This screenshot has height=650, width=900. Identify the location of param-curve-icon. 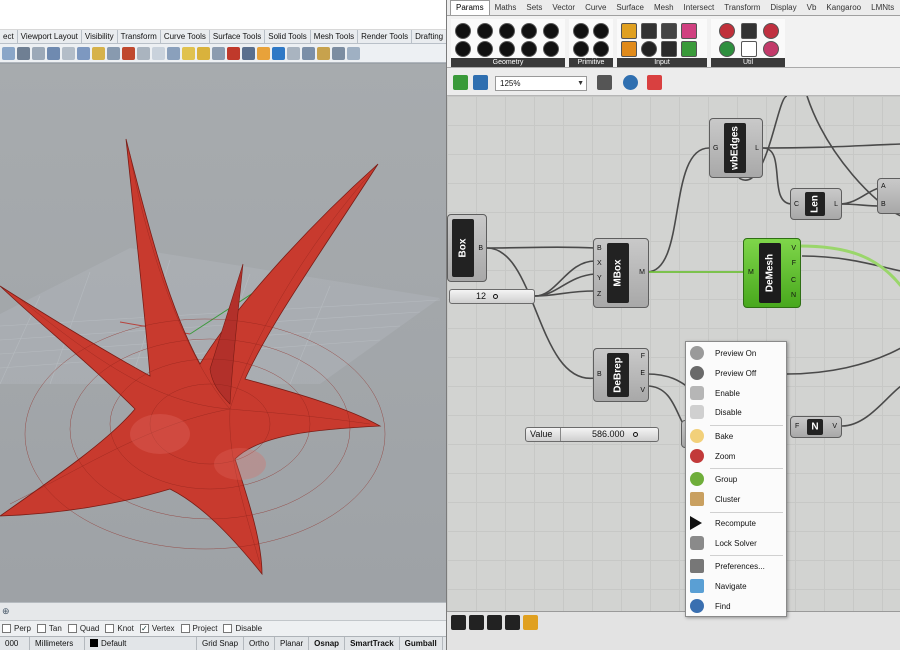
(529, 31).